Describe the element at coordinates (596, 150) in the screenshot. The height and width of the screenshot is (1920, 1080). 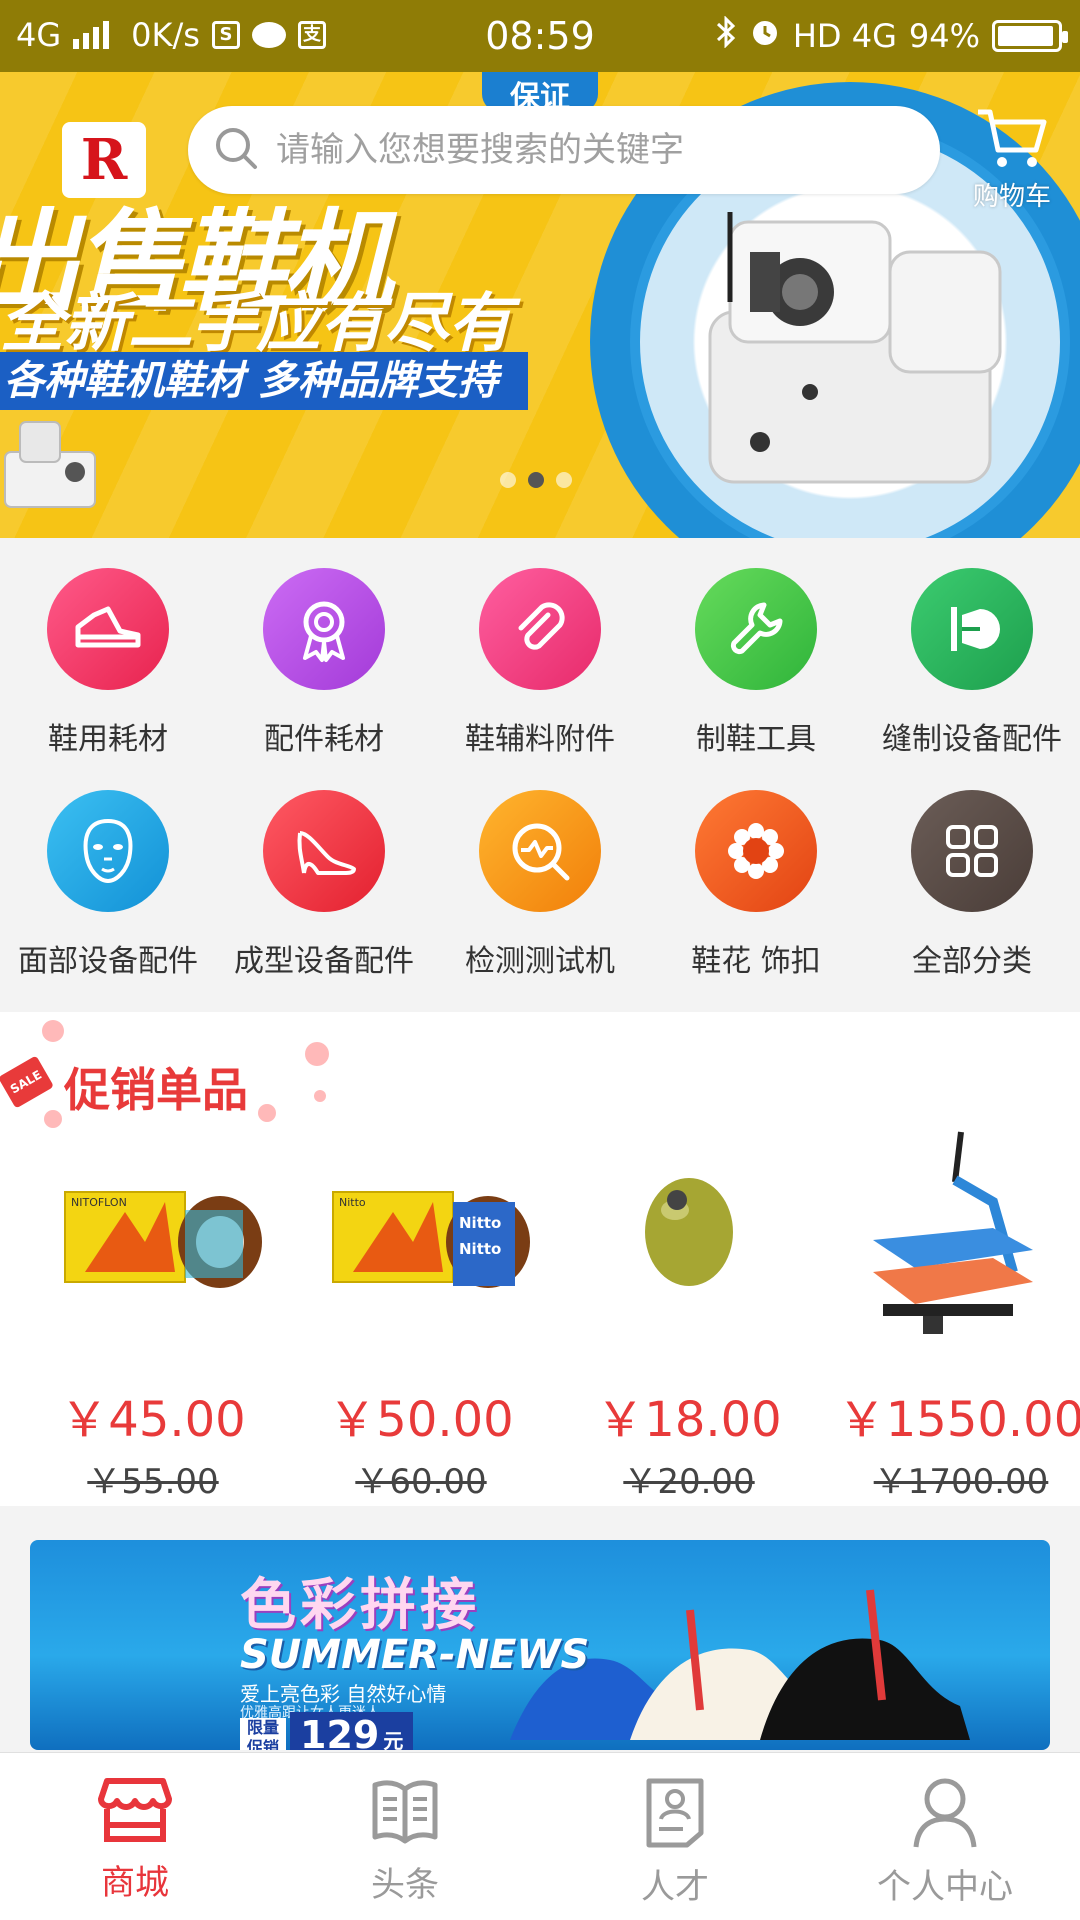
I see `search-input` at that location.